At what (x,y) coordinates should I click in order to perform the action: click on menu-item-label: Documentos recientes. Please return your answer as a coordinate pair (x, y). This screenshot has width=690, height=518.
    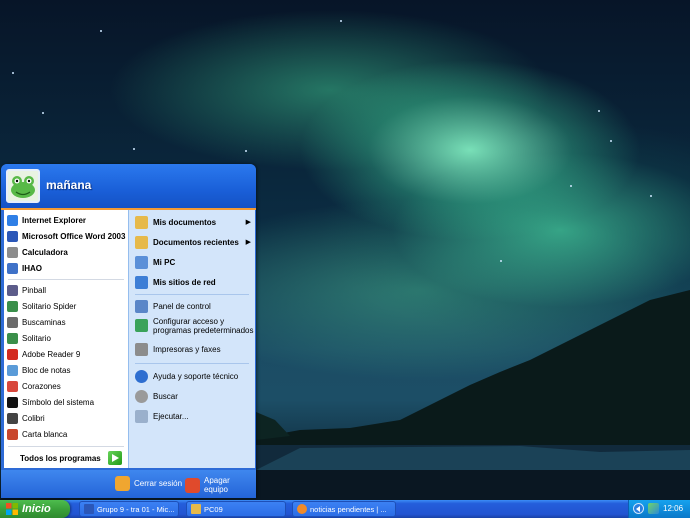
    Looking at the image, I should click on (196, 242).